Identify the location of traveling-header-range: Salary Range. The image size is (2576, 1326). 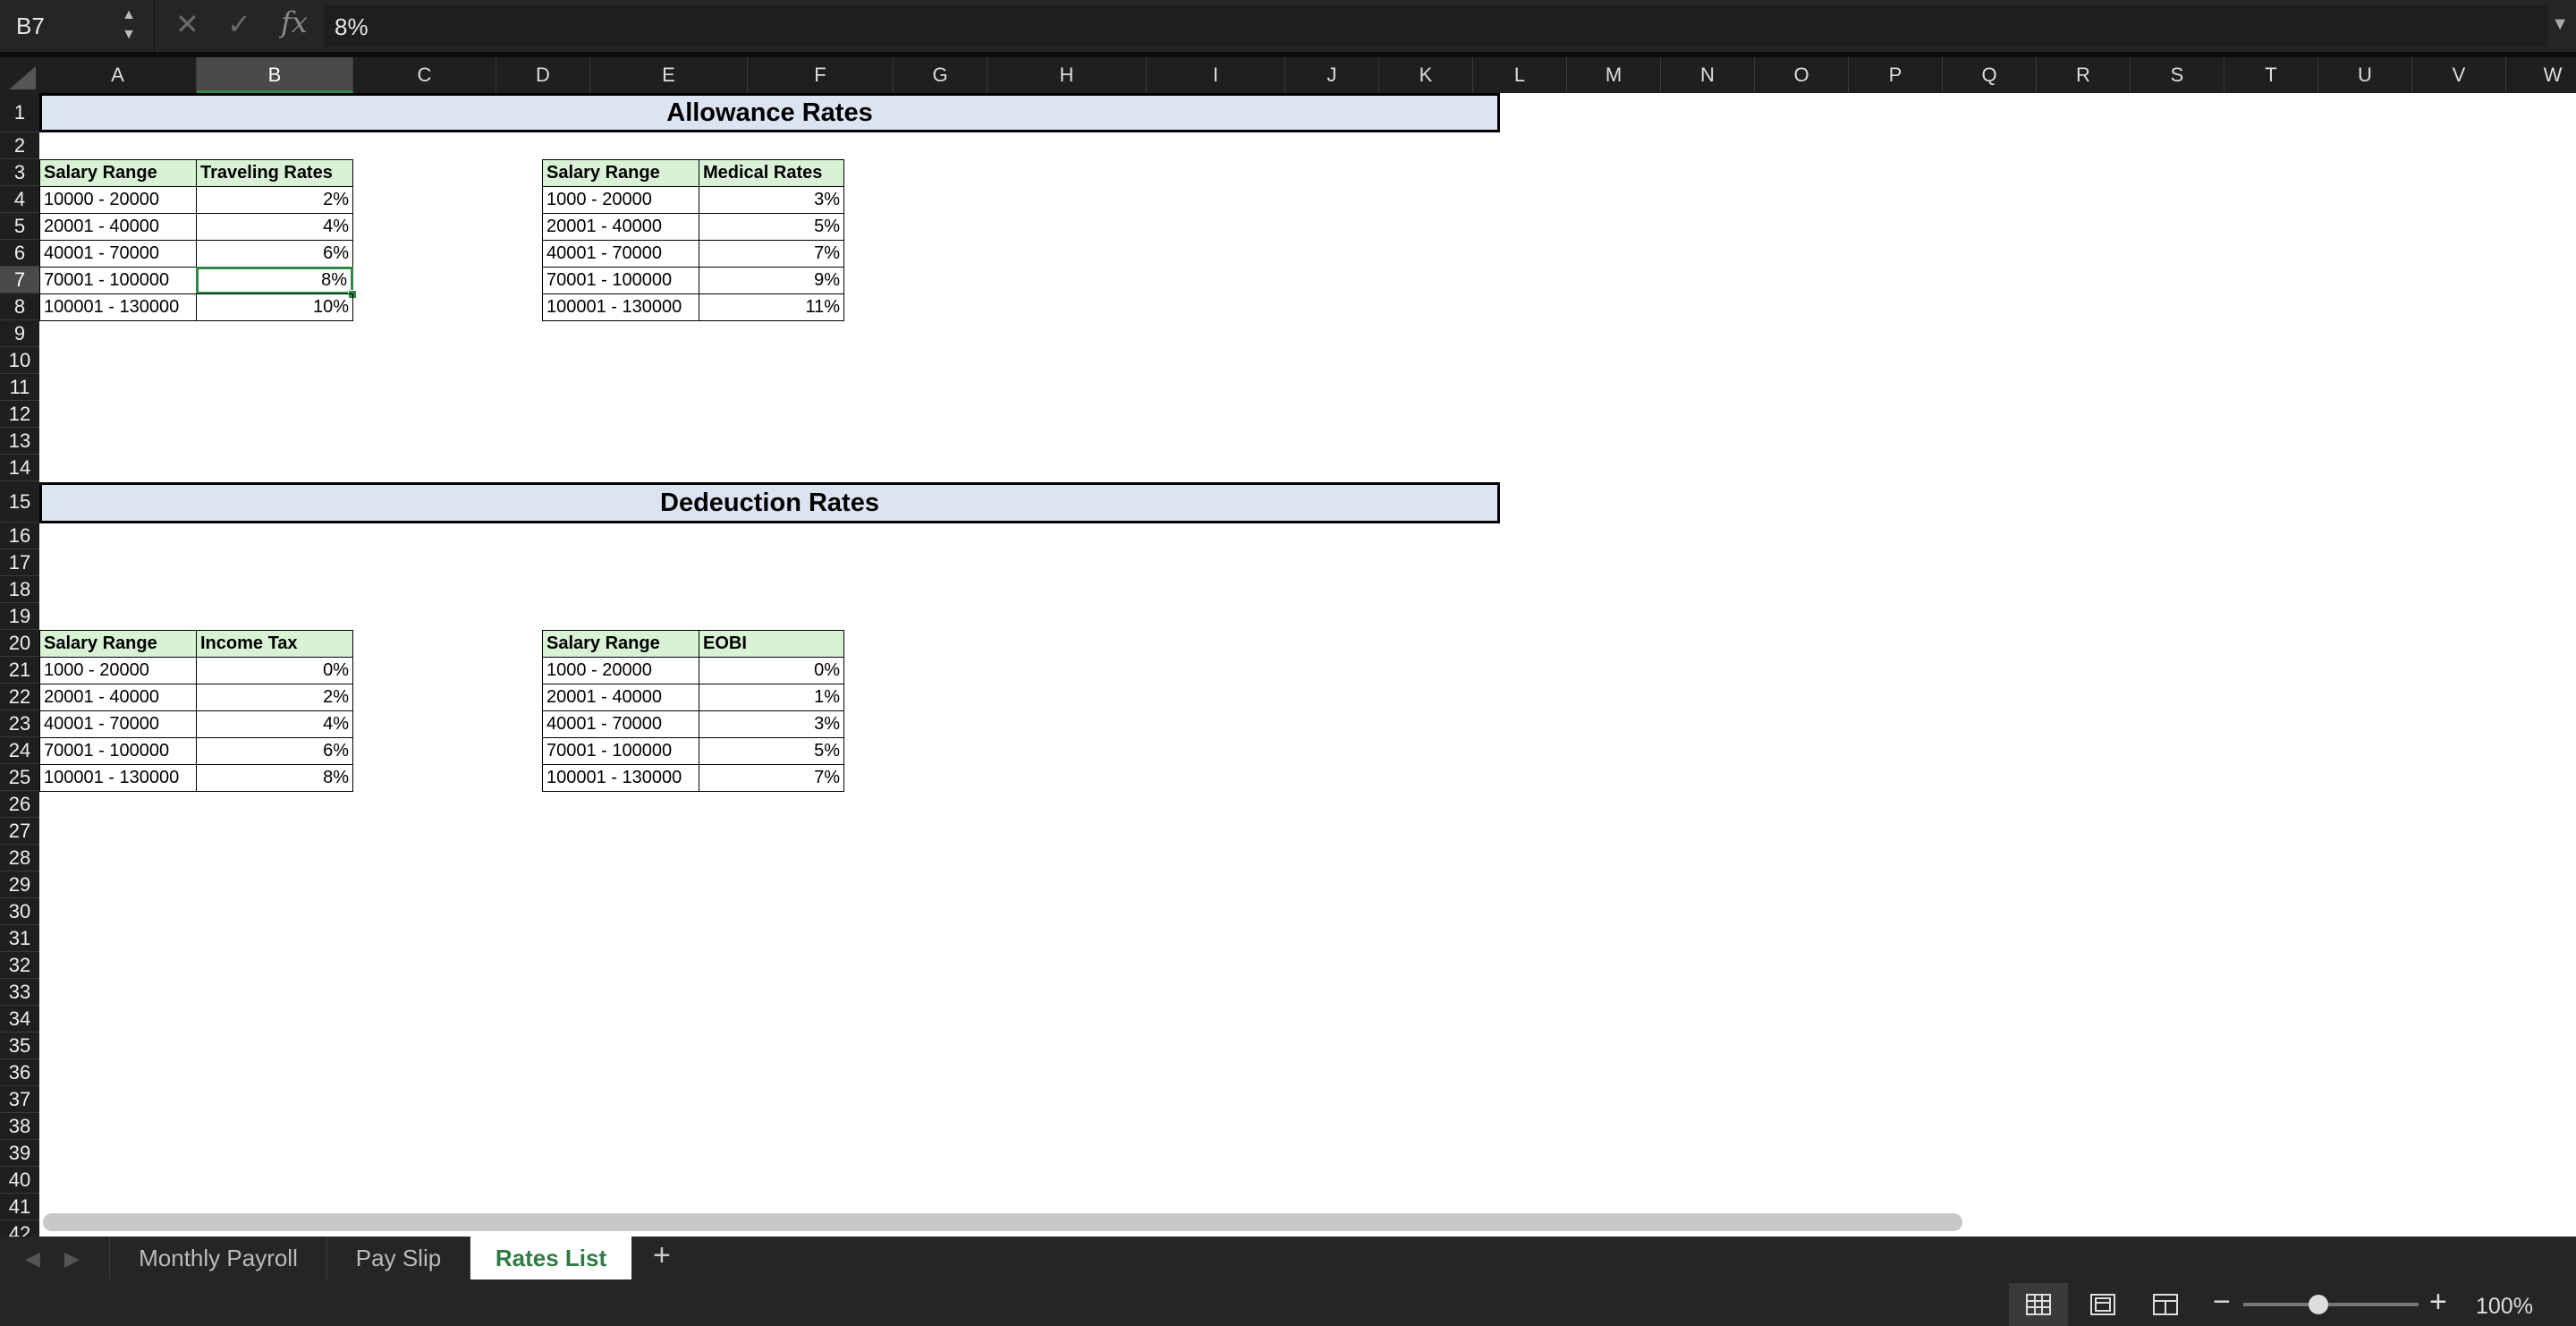
(118, 173).